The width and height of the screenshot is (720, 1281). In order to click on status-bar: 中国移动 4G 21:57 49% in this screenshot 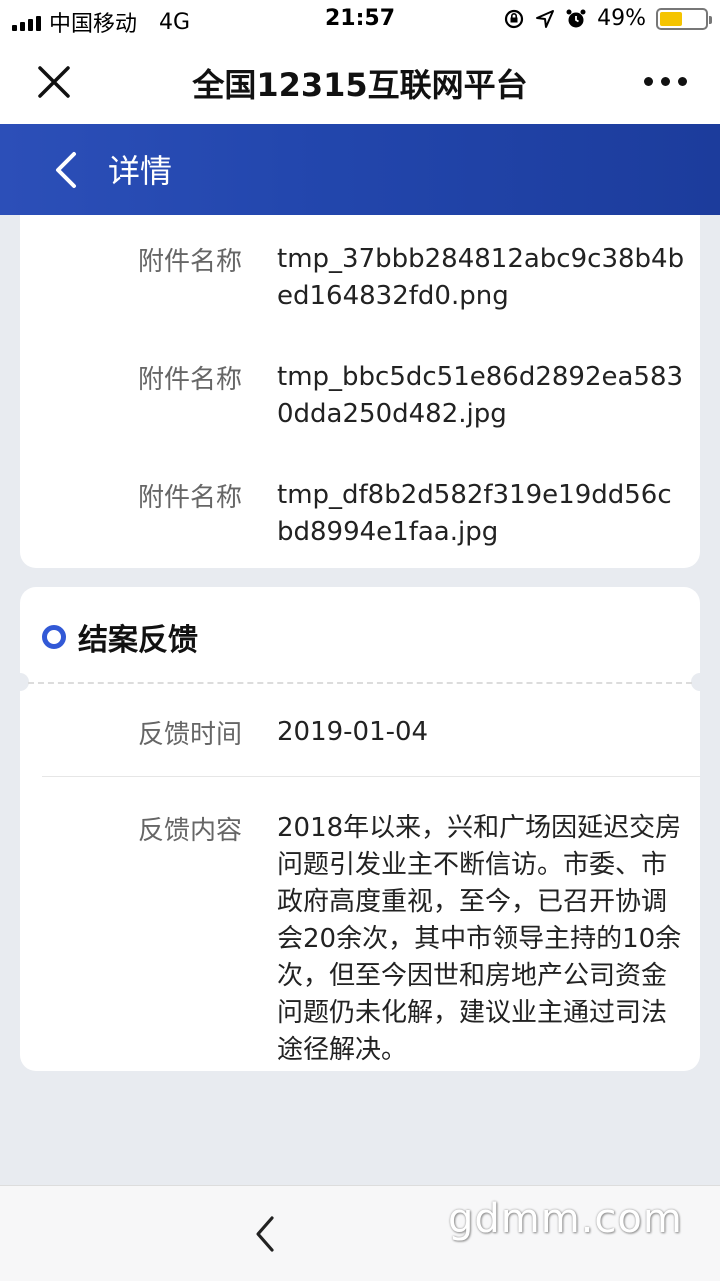, I will do `click(360, 20)`.